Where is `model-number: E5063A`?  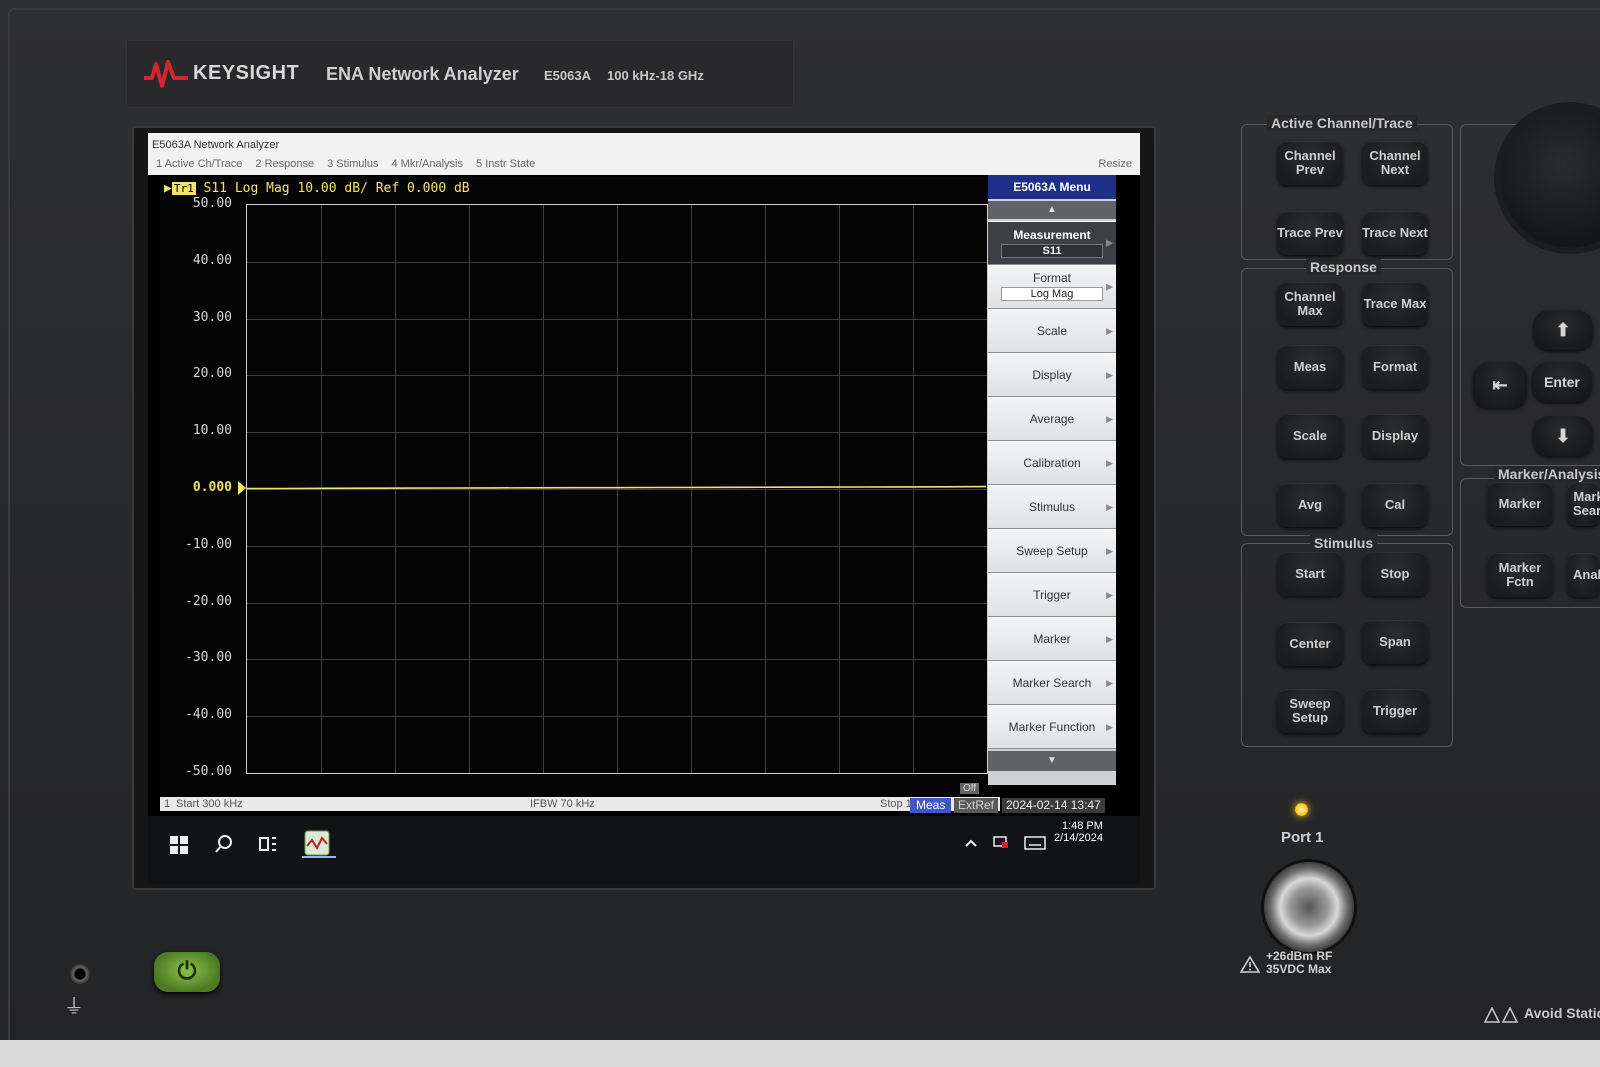
model-number: E5063A is located at coordinates (567, 75).